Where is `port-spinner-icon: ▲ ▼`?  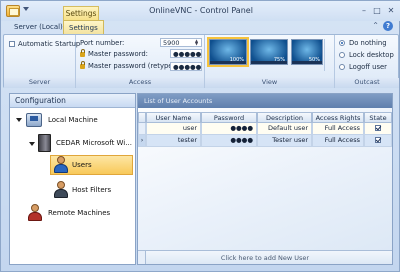 port-spinner-icon: ▲ ▼ is located at coordinates (198, 42).